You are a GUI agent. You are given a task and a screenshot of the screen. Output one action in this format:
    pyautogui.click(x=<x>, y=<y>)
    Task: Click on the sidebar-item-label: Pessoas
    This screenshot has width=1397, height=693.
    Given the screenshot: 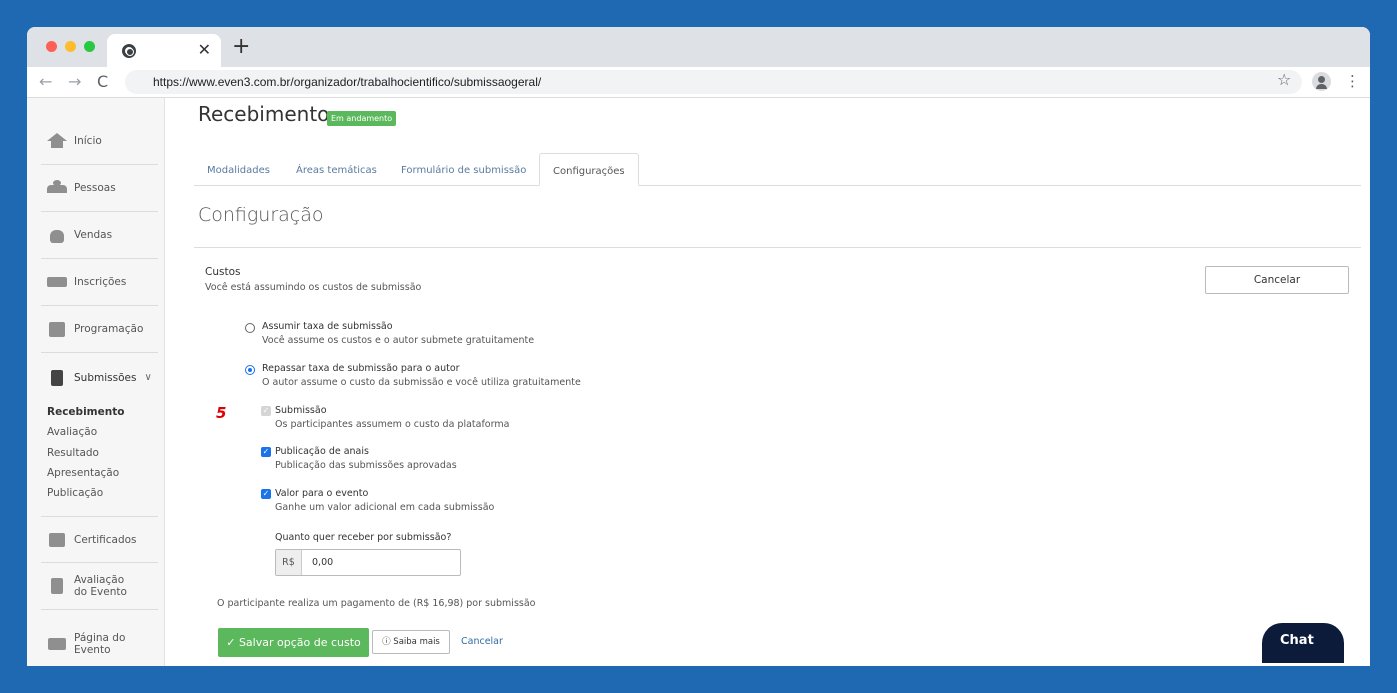 What is the action you would take?
    pyautogui.click(x=95, y=188)
    